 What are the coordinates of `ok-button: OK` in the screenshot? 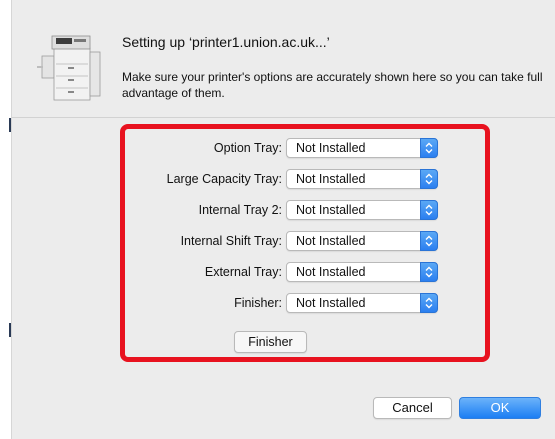 It's located at (500, 408).